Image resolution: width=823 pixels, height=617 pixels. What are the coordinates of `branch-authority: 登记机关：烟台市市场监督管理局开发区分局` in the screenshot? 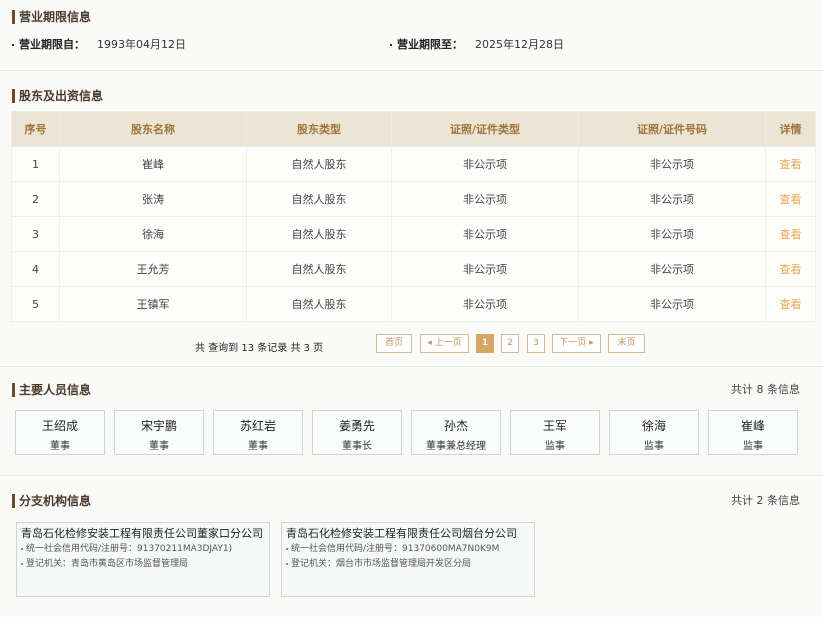 It's located at (381, 564).